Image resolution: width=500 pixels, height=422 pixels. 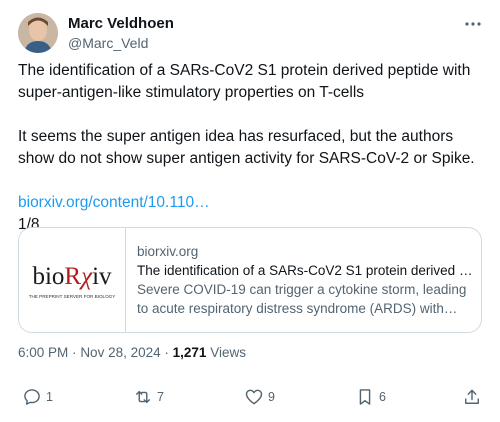 I want to click on bookmark-icon, so click(x=365, y=397).